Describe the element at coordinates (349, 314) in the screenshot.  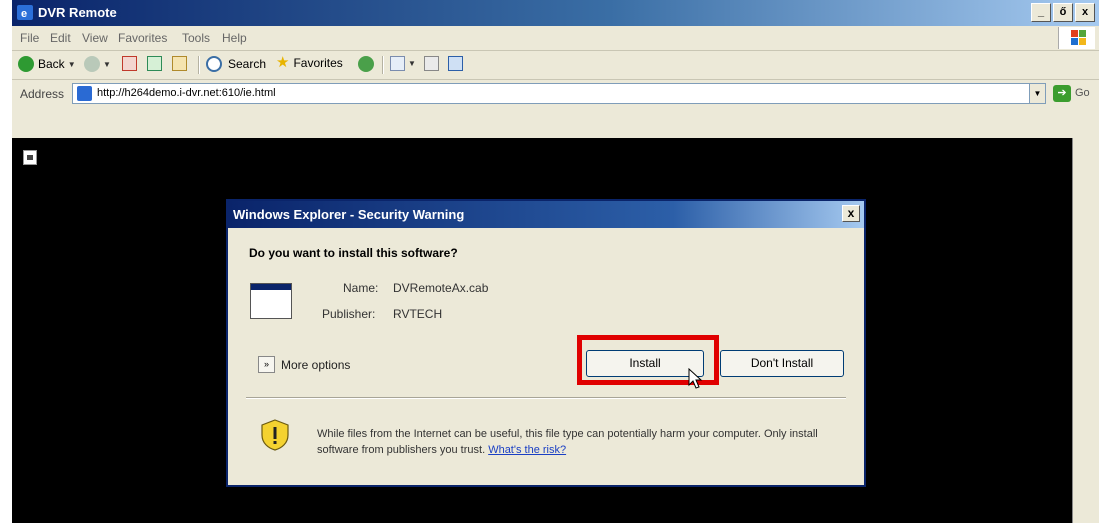
I see `publisher-label: Publisher:` at that location.